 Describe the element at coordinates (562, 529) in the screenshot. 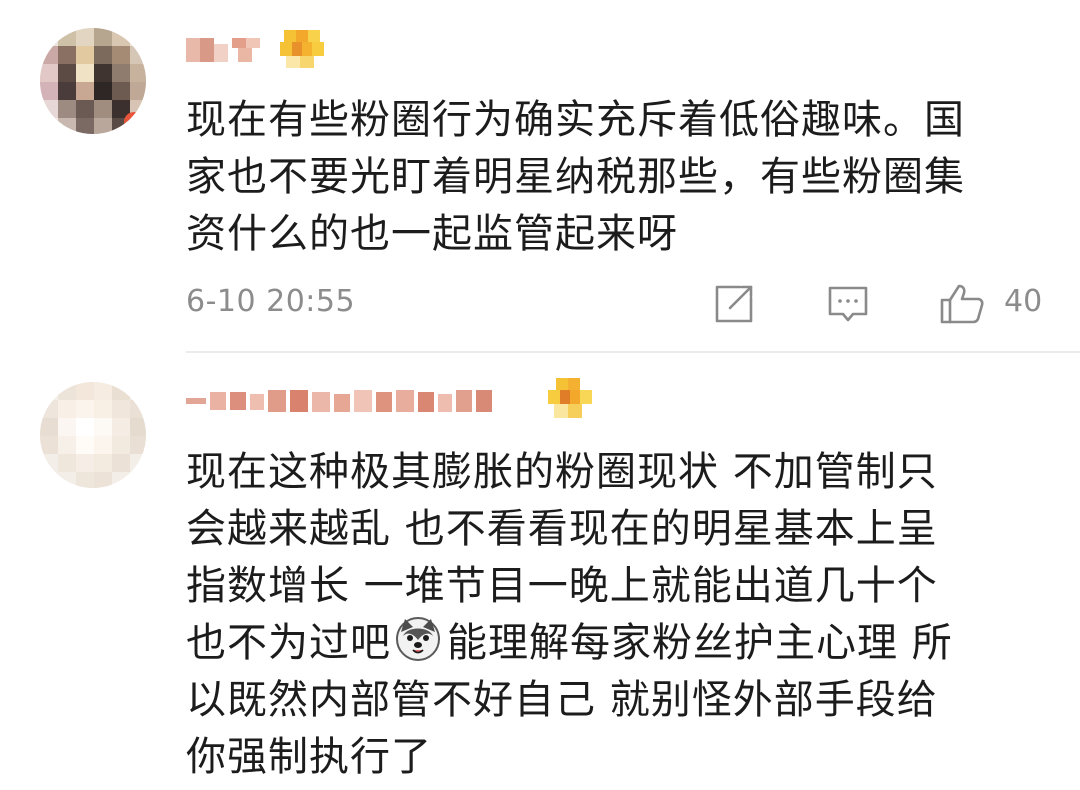

I see `comment-line: 会越来越乱 也不看看现在的明星基本上呈` at that location.